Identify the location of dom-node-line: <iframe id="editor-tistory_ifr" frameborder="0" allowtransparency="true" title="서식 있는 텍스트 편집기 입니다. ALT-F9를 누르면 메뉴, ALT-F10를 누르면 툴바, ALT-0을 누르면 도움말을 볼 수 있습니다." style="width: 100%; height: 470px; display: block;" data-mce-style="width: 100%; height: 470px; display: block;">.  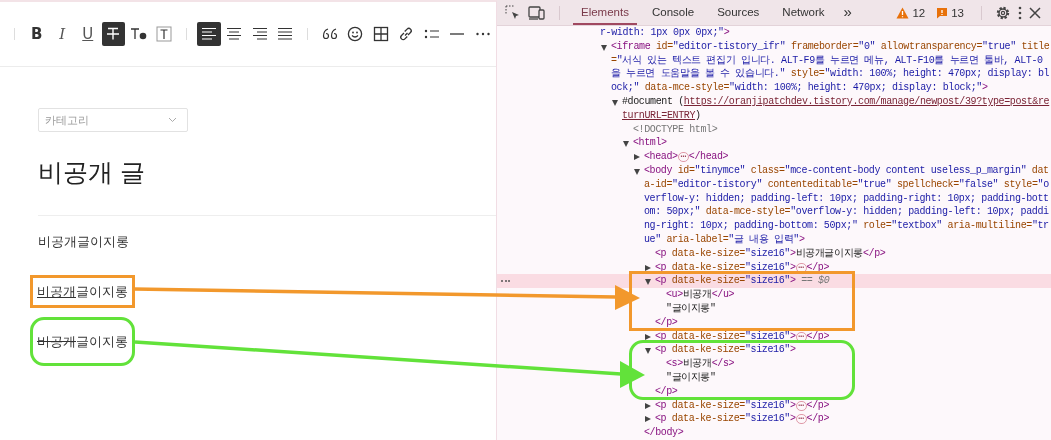
(831, 67).